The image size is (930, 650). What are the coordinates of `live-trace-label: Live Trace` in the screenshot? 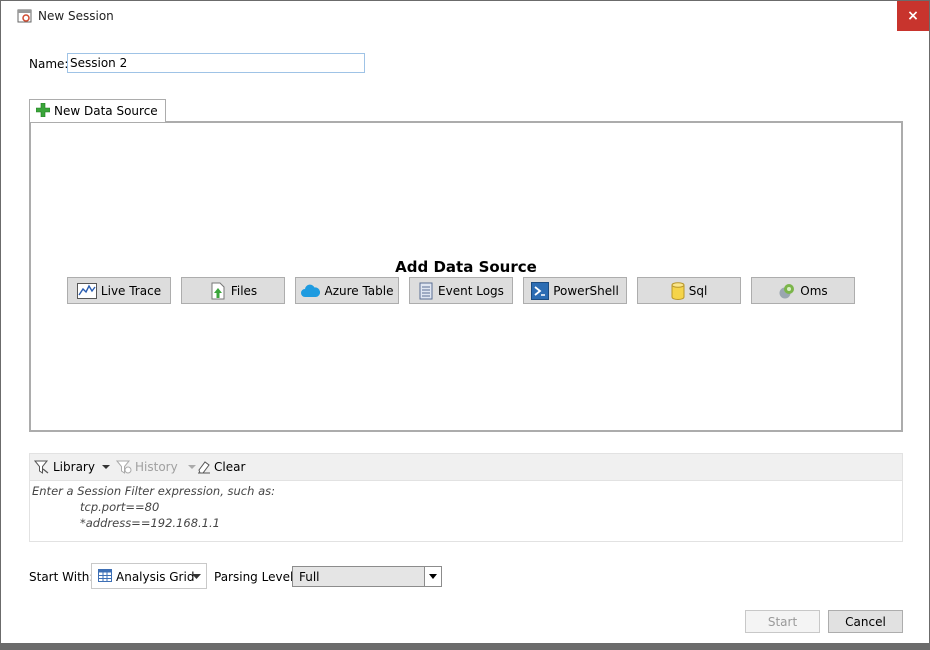 It's located at (131, 290).